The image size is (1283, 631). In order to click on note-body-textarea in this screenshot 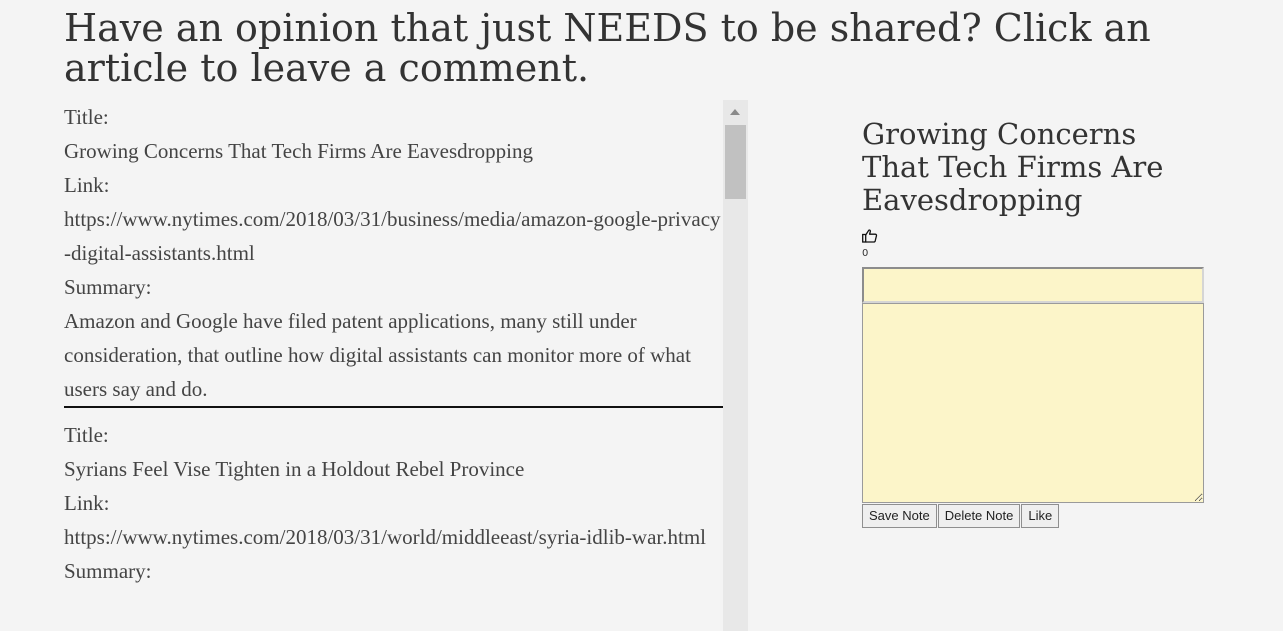, I will do `click(1033, 403)`.